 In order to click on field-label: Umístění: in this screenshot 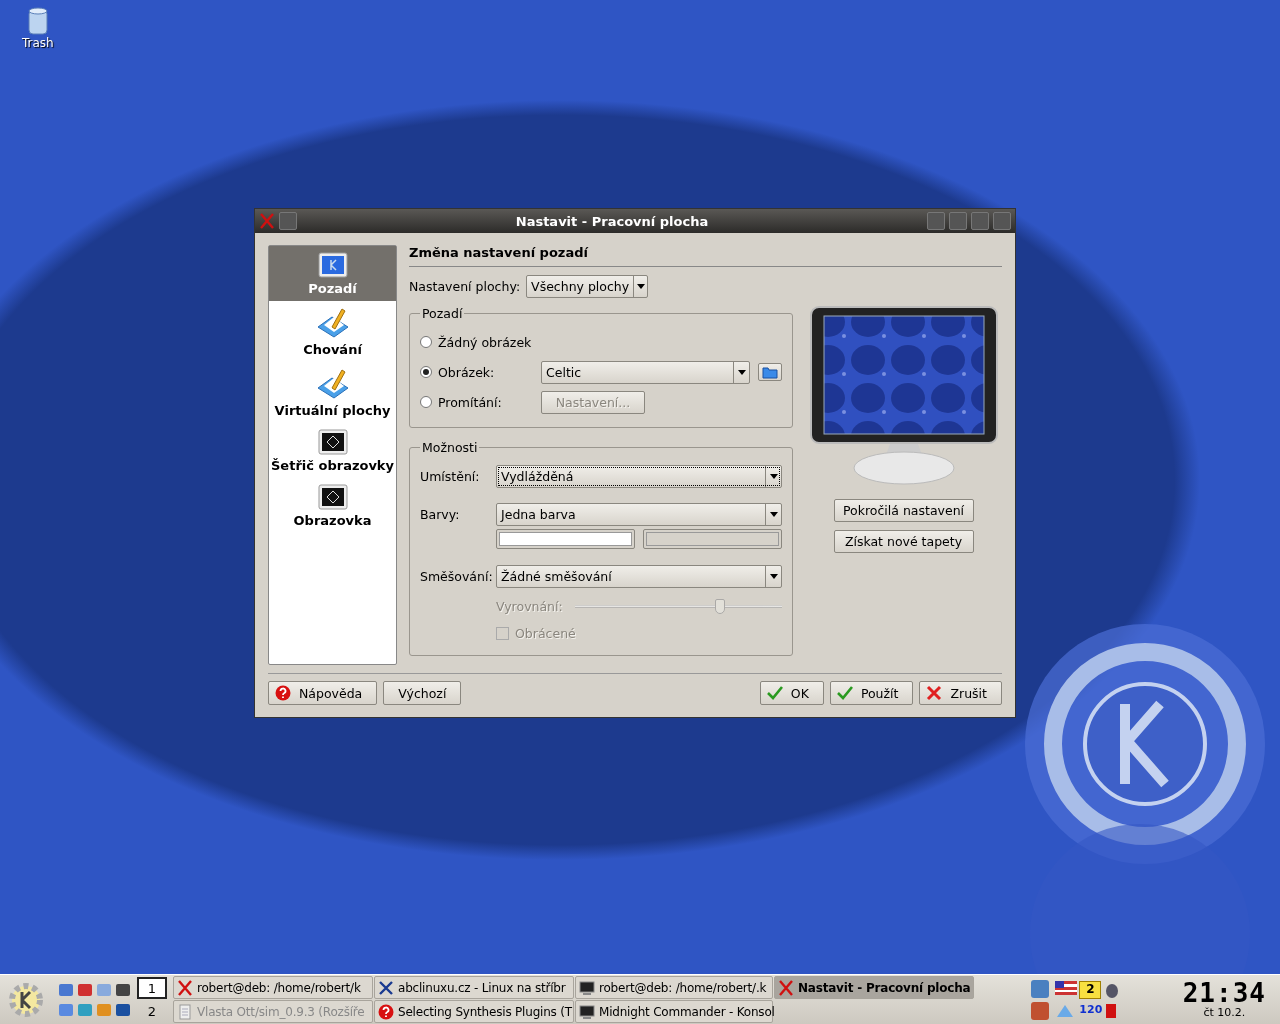, I will do `click(450, 476)`.